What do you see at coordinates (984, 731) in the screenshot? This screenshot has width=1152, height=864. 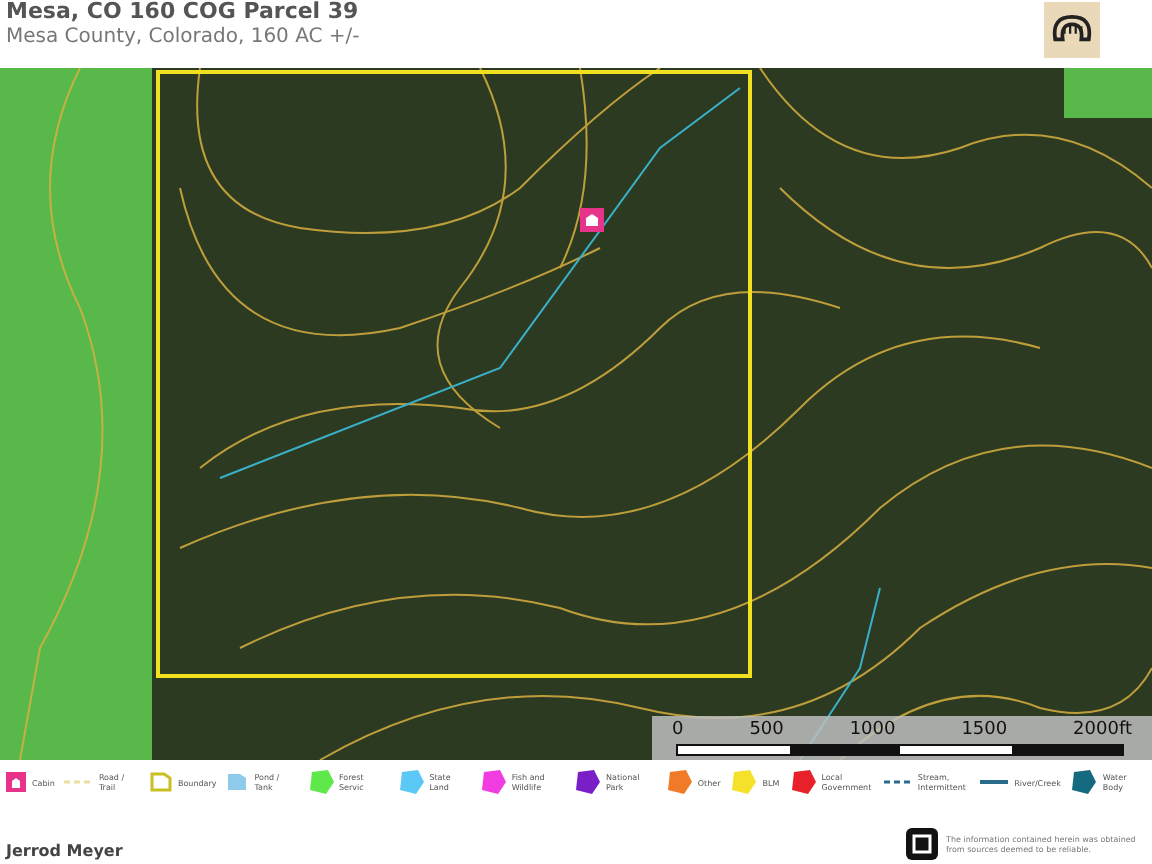 I see `scale-label: 1500` at bounding box center [984, 731].